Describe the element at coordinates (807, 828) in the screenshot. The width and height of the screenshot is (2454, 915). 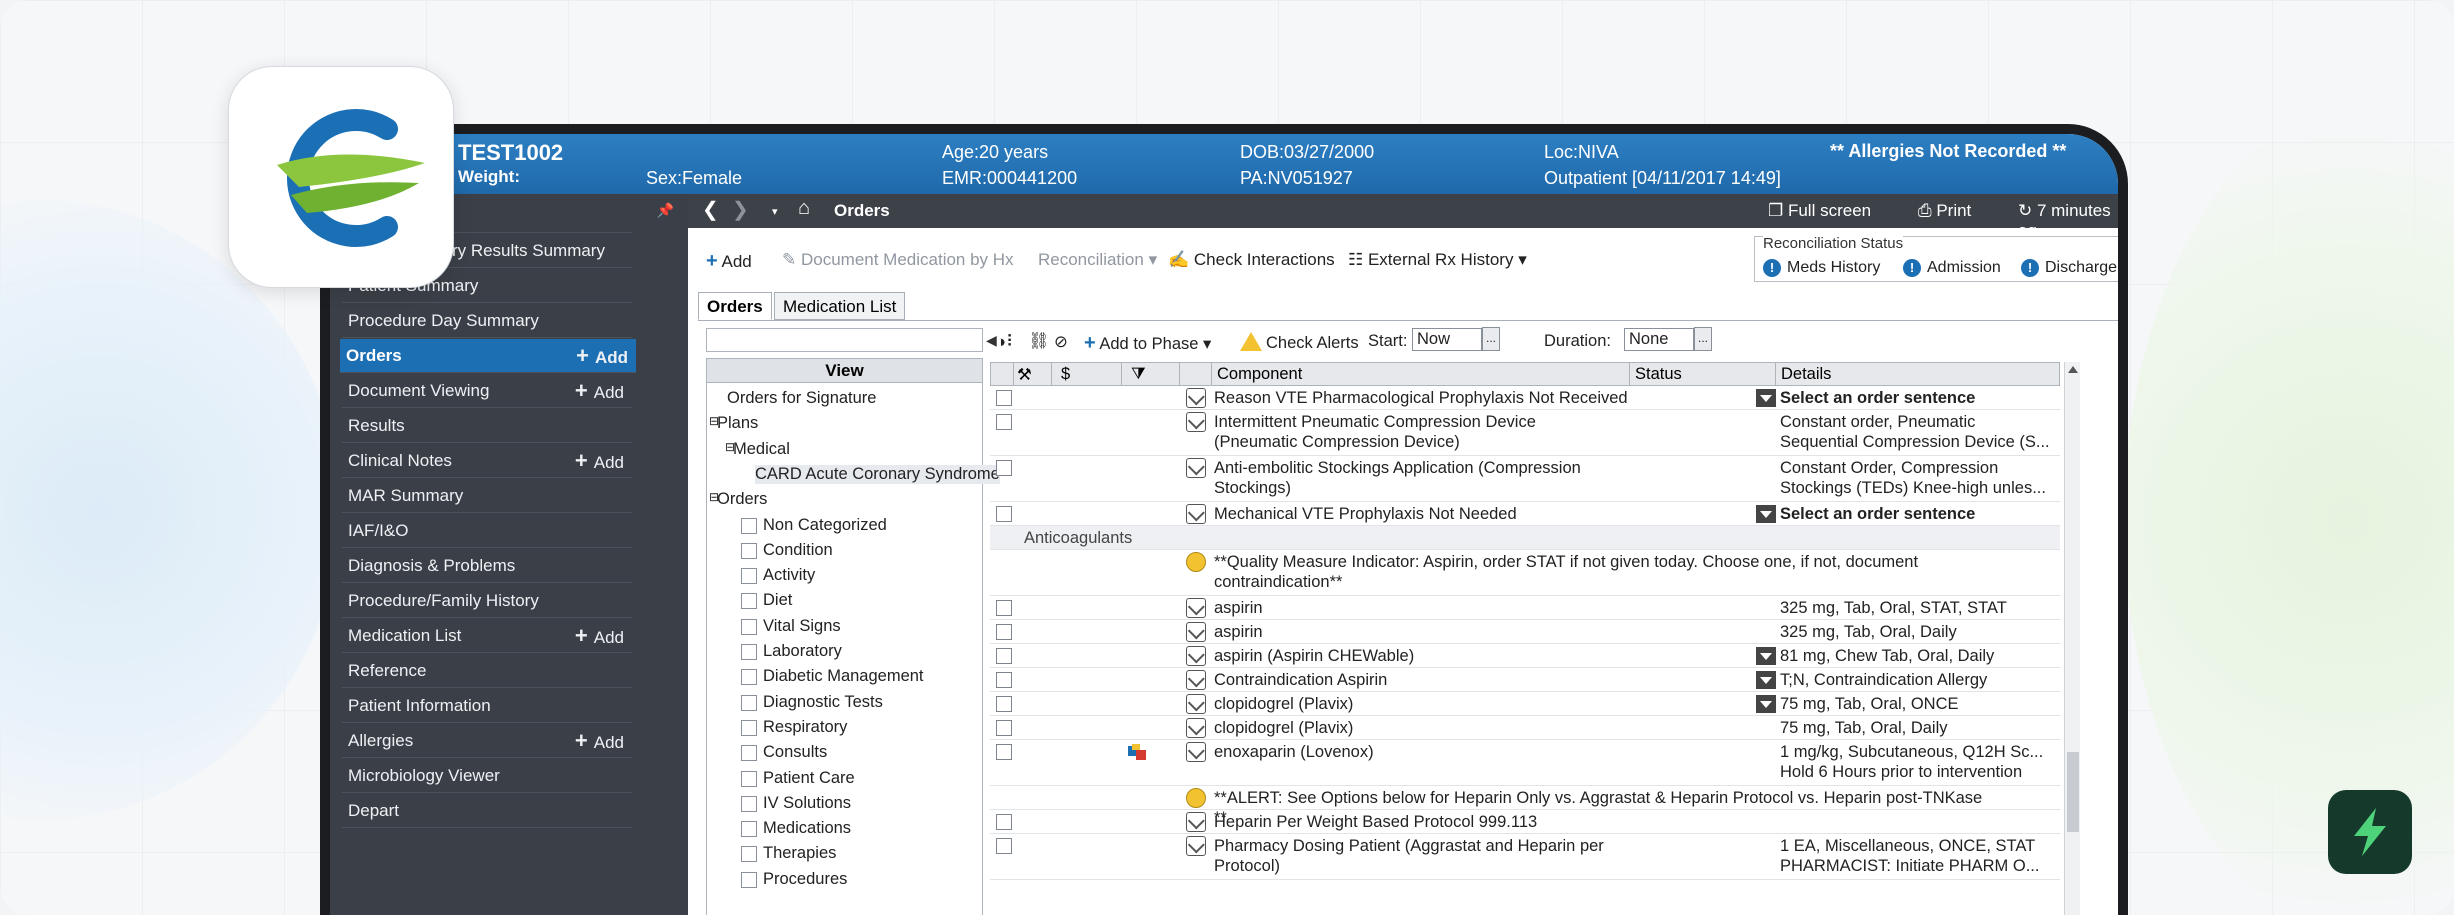
I see `tree-item: Medications` at that location.